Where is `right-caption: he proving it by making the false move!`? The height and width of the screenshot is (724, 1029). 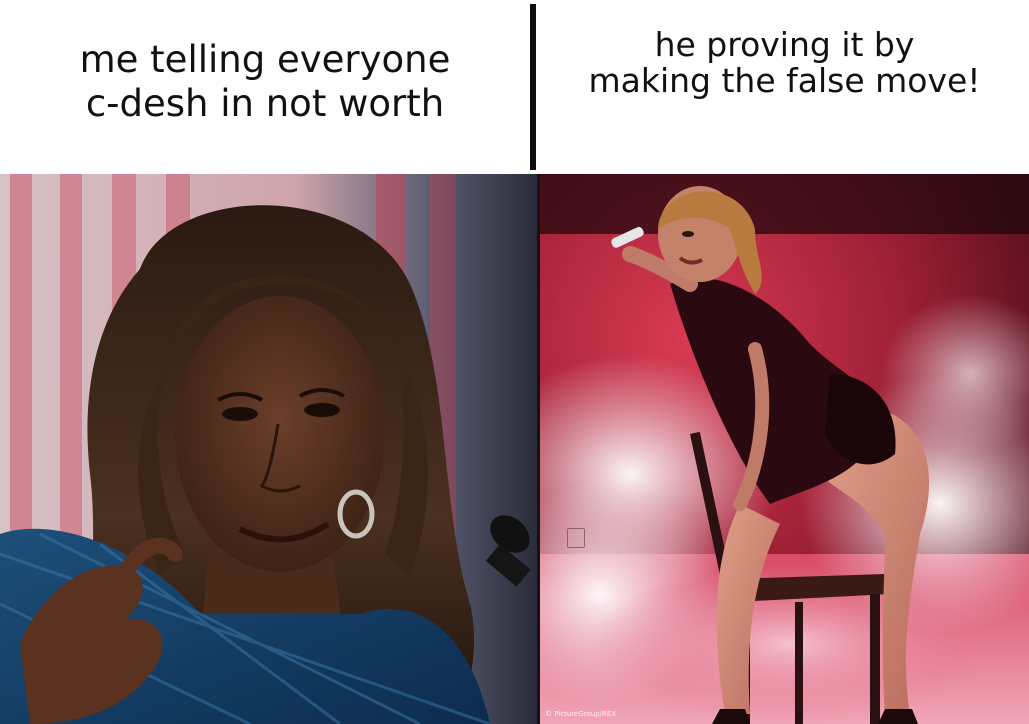
right-caption: he proving it by making the false move! is located at coordinates (784, 62).